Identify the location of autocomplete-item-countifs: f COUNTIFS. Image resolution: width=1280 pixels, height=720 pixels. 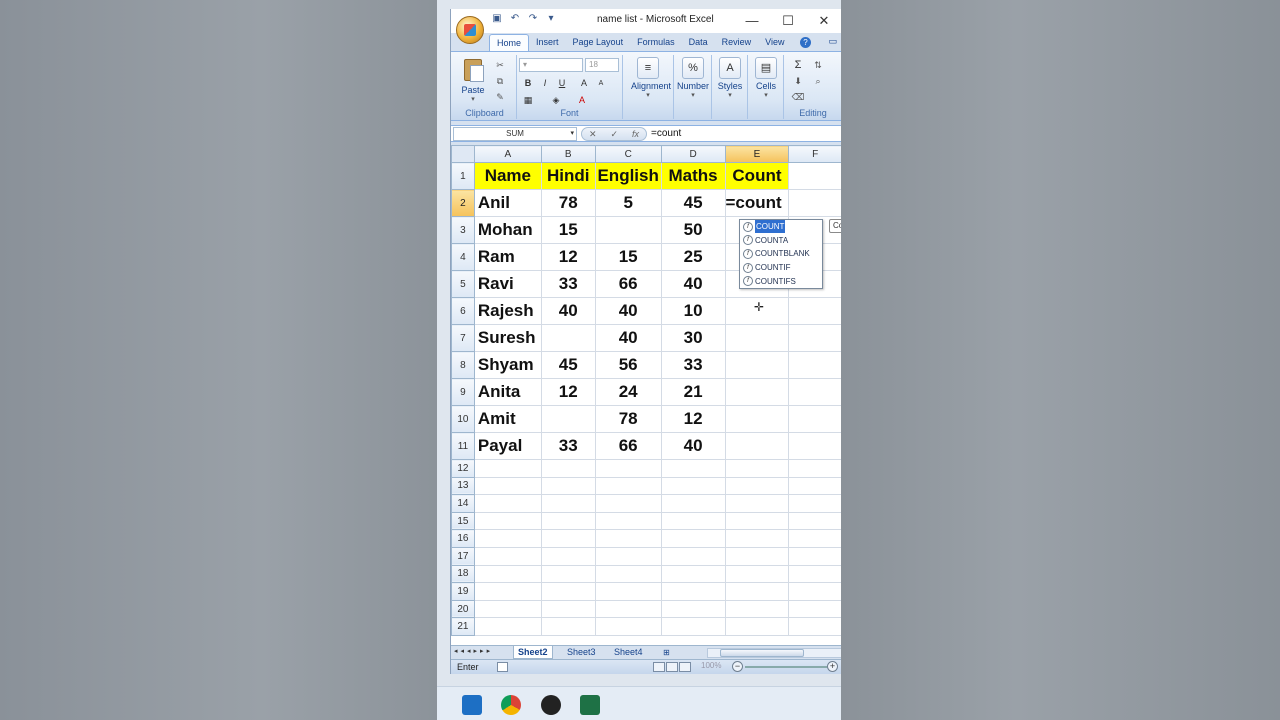
(781, 281).